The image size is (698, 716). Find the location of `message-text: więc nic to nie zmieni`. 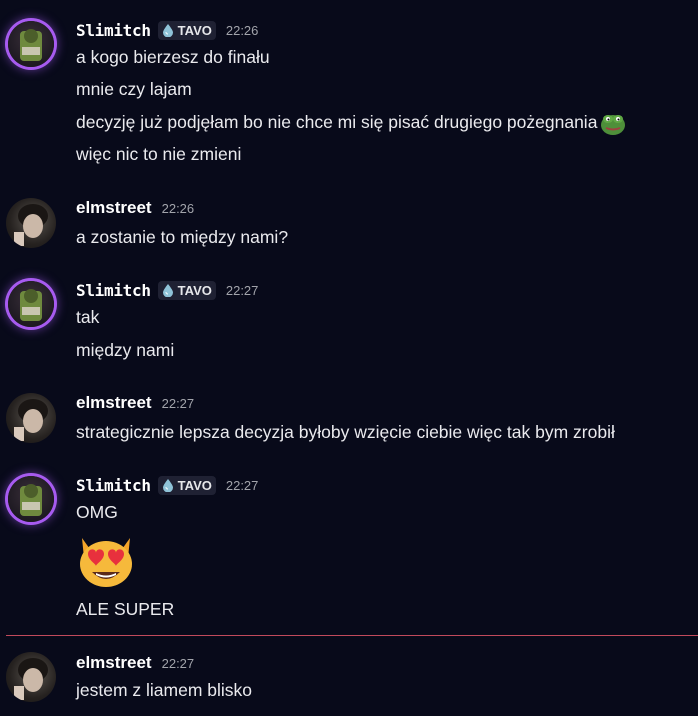

message-text: więc nic to nie zmieni is located at coordinates (159, 154).